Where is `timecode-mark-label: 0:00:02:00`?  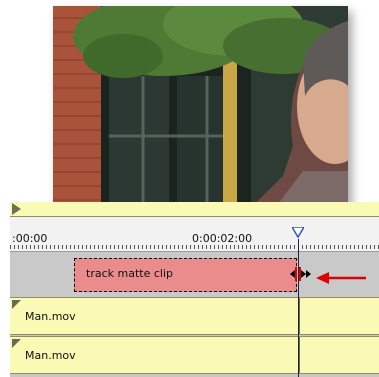
timecode-mark-label: 0:00:02:00 is located at coordinates (222, 238).